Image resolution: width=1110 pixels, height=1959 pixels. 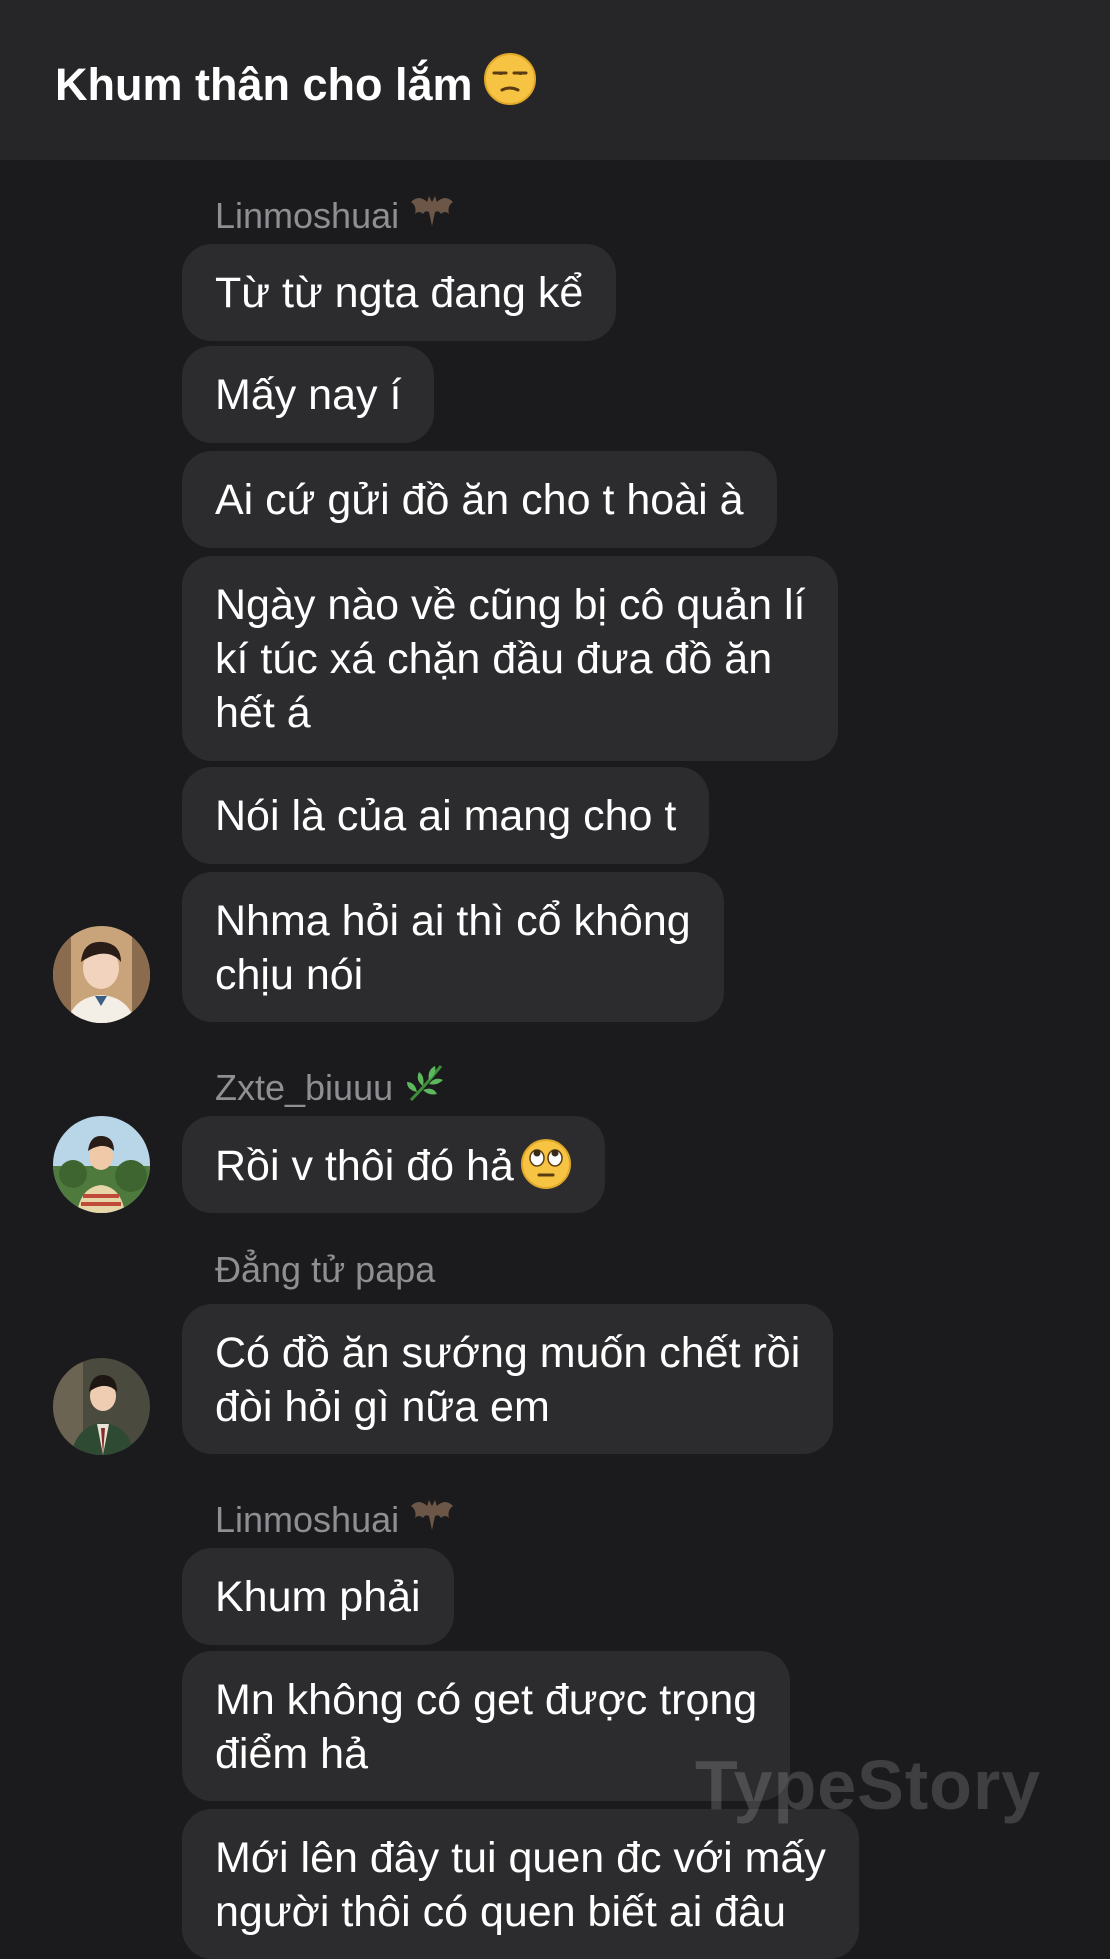 What do you see at coordinates (332, 1088) in the screenshot?
I see `sender-name: Zxte_biuuu` at bounding box center [332, 1088].